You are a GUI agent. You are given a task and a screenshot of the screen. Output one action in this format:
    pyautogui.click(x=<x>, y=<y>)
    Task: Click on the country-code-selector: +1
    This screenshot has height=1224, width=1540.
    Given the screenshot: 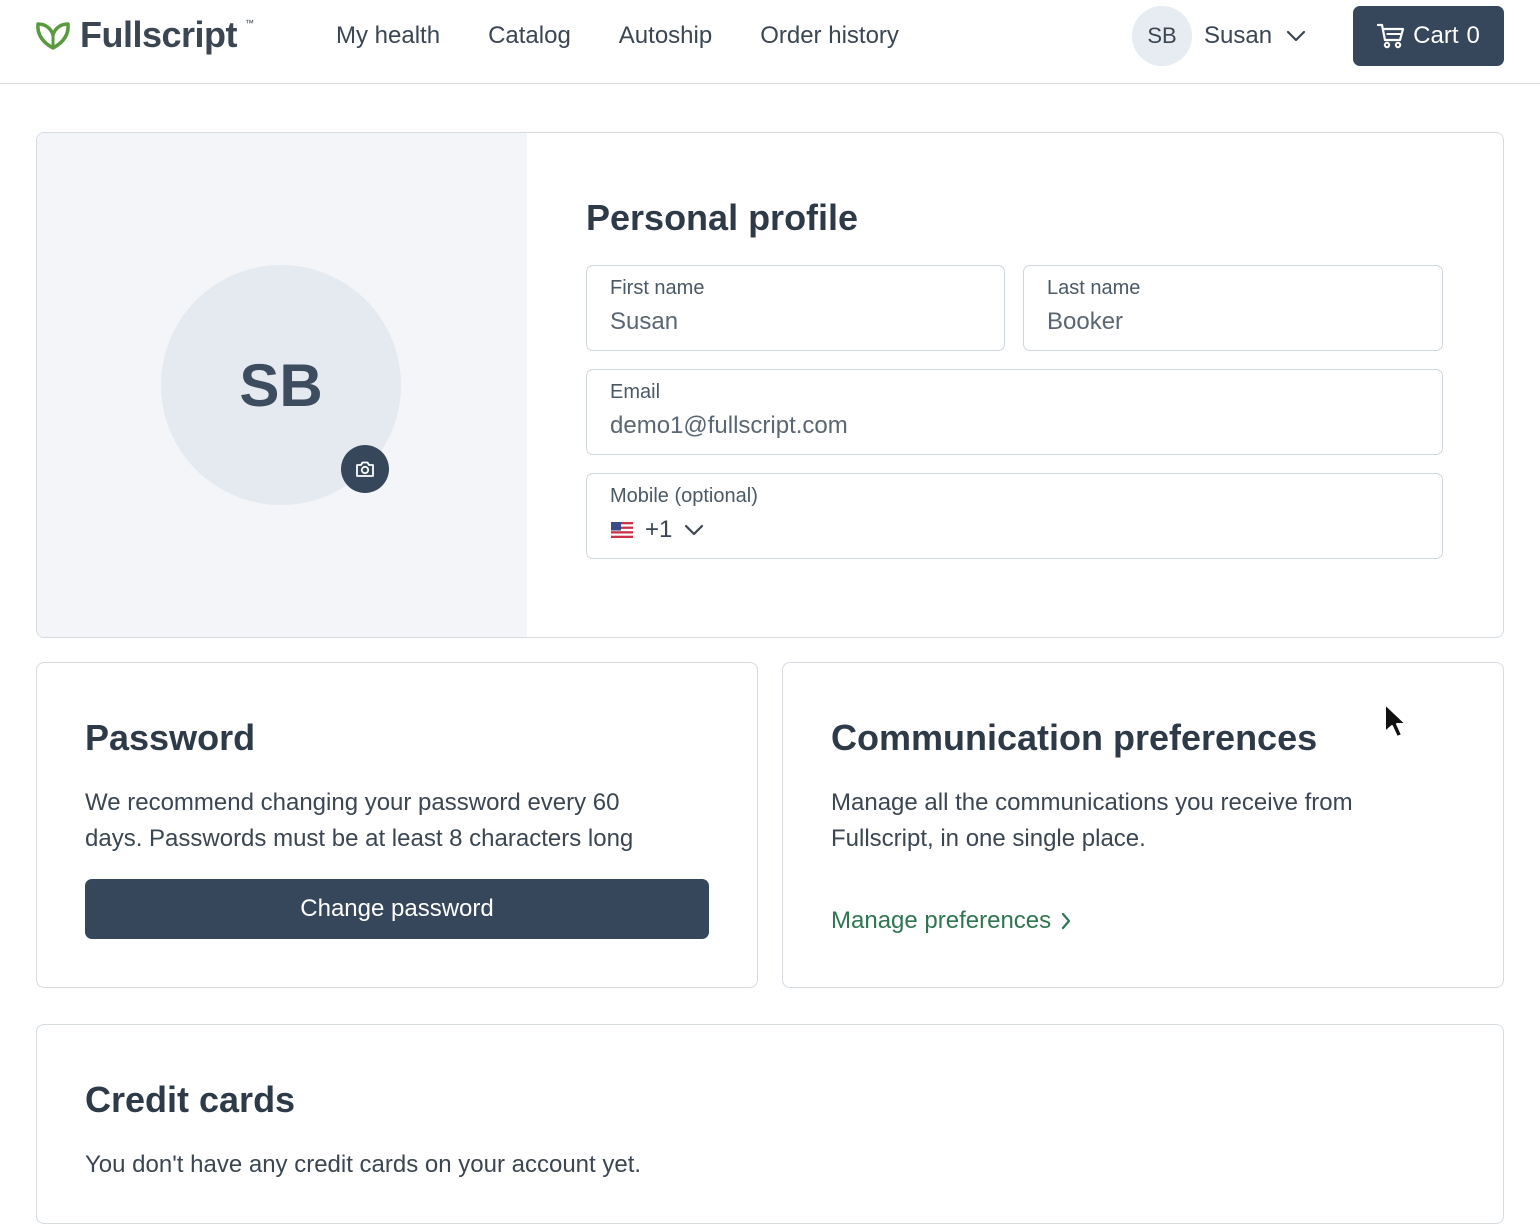 What is the action you would take?
    pyautogui.click(x=657, y=530)
    